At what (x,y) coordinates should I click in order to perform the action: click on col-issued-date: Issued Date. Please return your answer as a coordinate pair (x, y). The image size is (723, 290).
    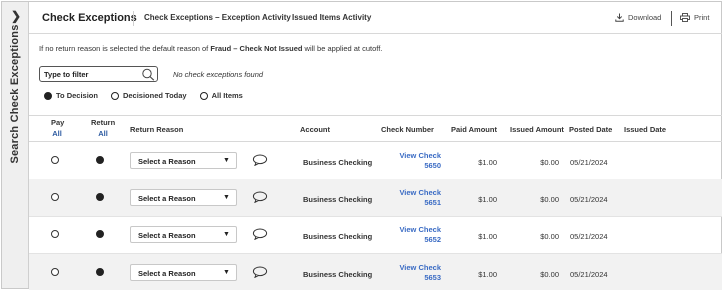
    Looking at the image, I should click on (645, 129).